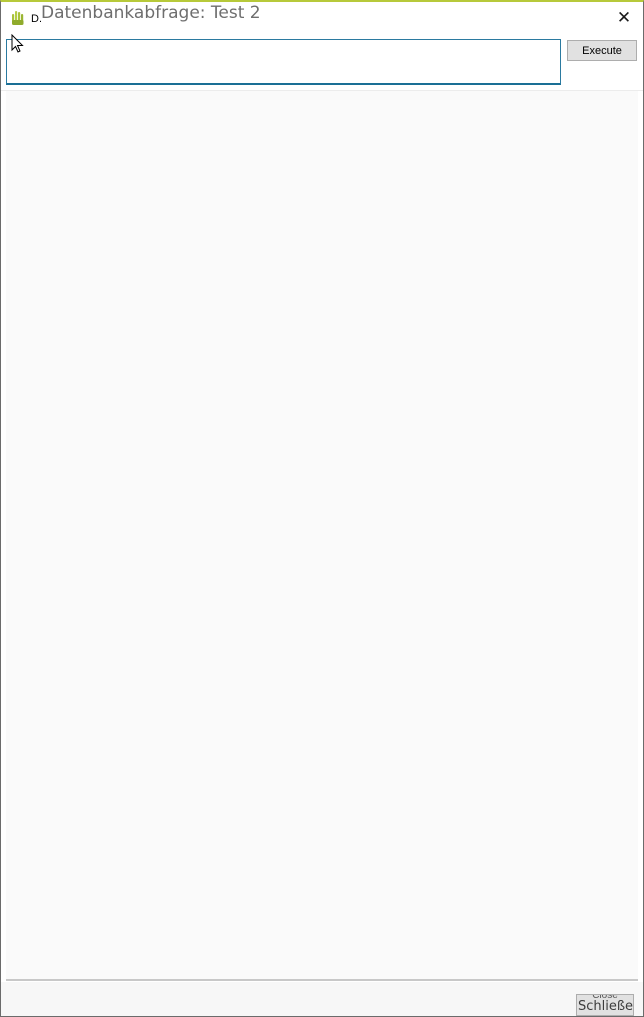 This screenshot has height=1017, width=644. I want to click on window-title-small: D., so click(36, 19).